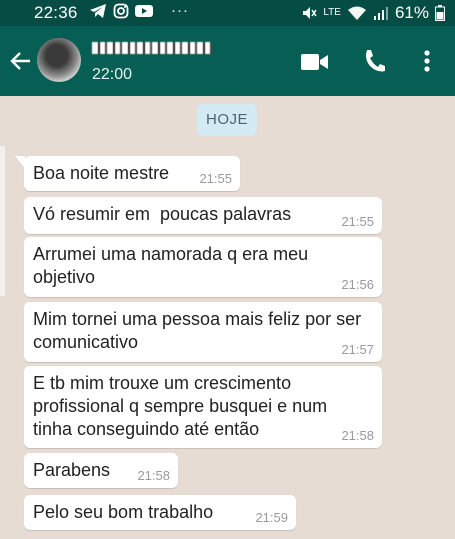 This screenshot has height=539, width=455. Describe the element at coordinates (123, 512) in the screenshot. I see `message-text: Pelo seu bom trabalho` at that location.